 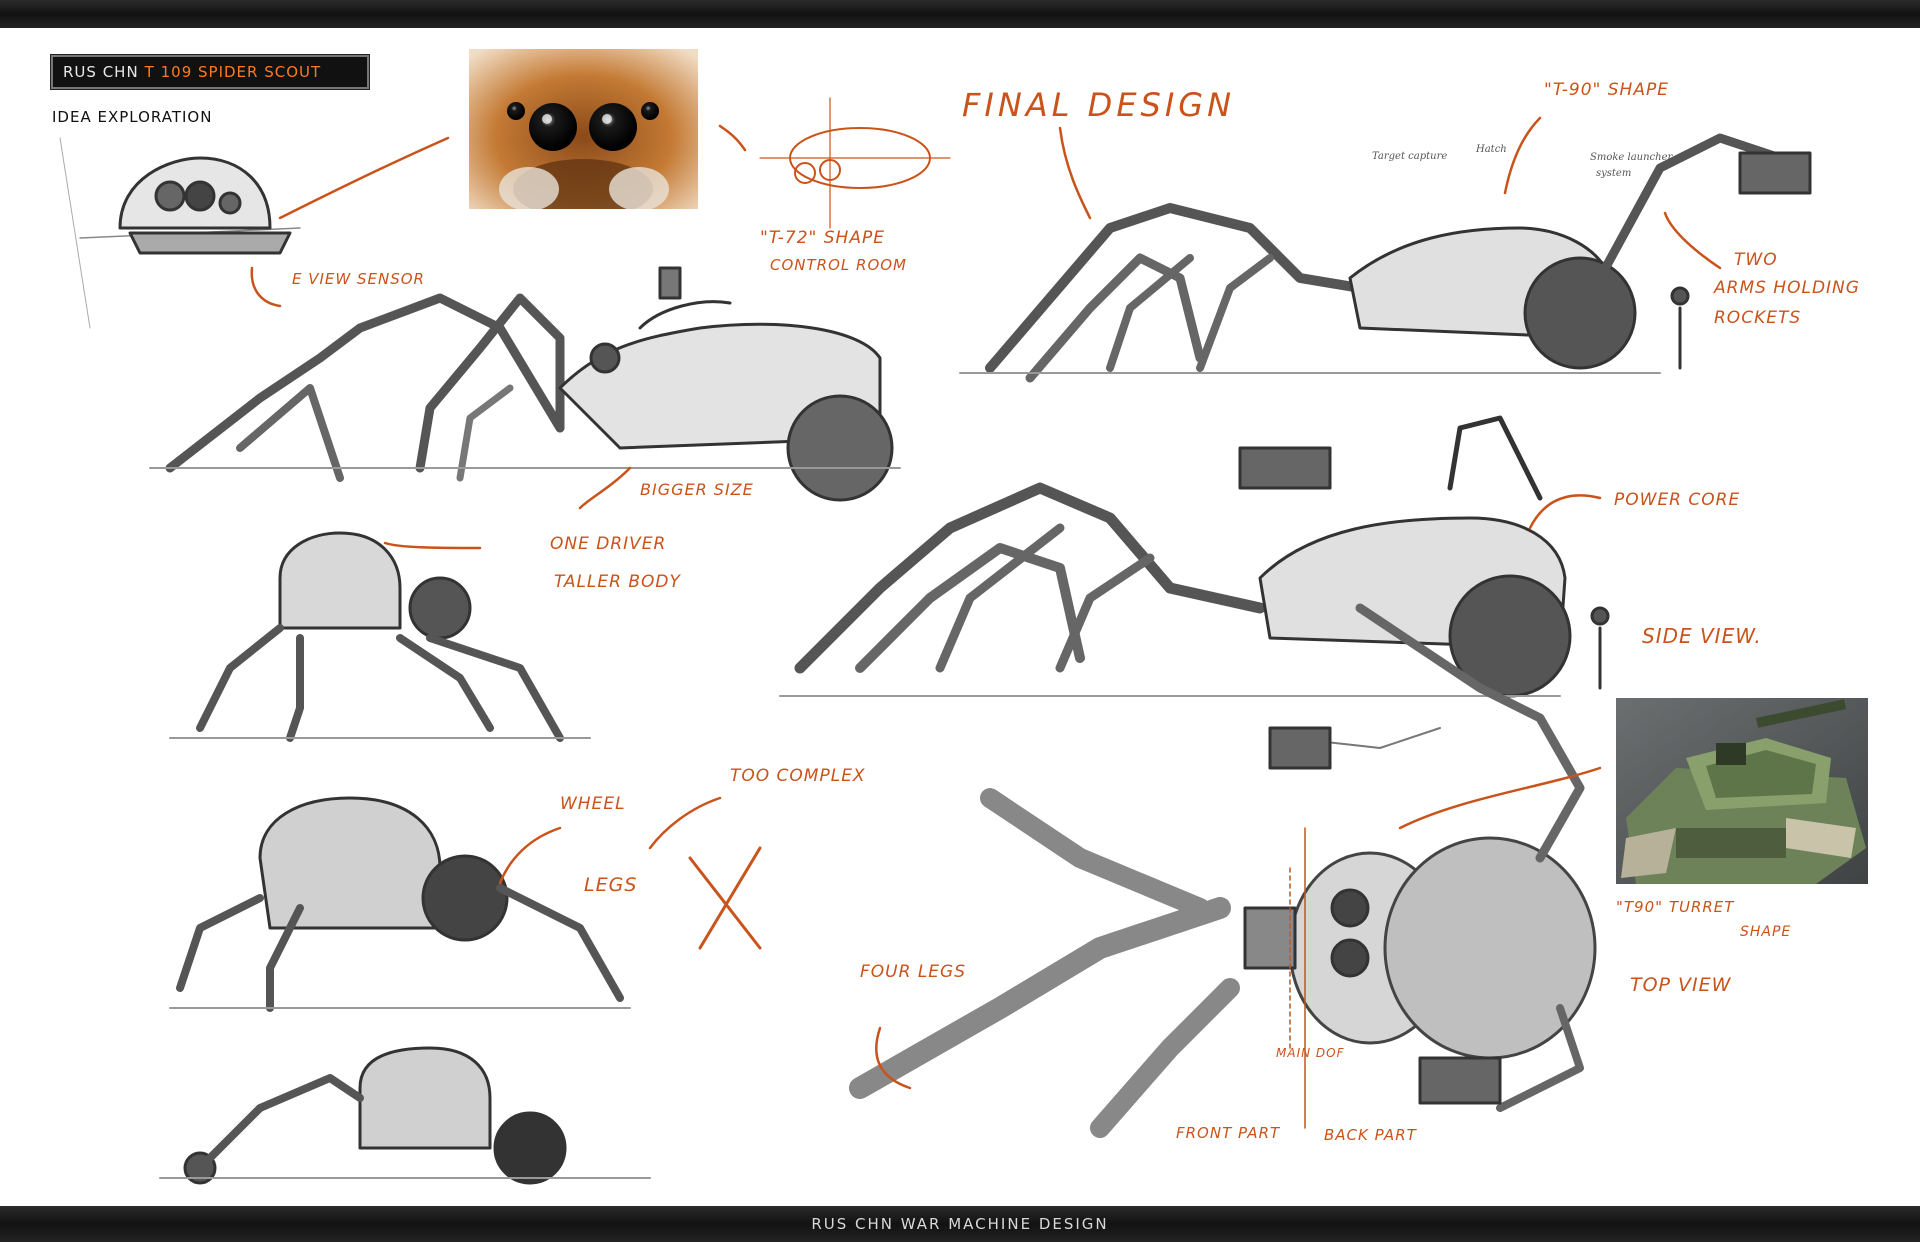 What do you see at coordinates (913, 972) in the screenshot?
I see `note-four-legs: FOUR LEGS` at bounding box center [913, 972].